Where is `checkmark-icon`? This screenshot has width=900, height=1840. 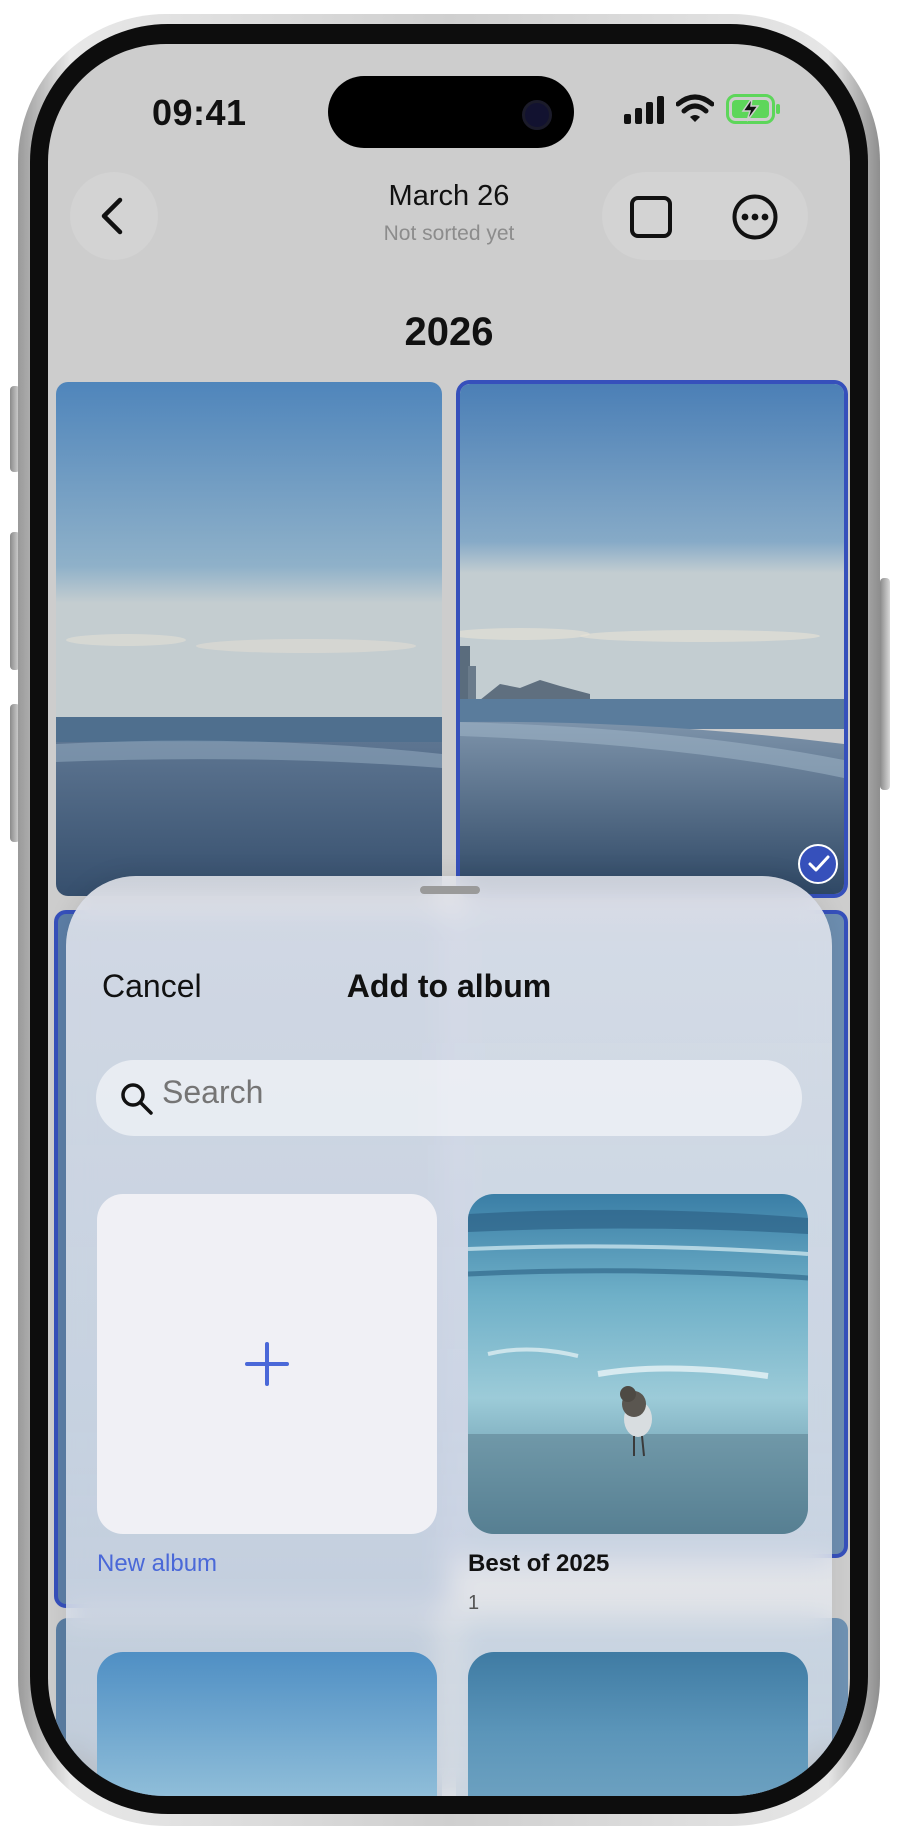 checkmark-icon is located at coordinates (819, 863).